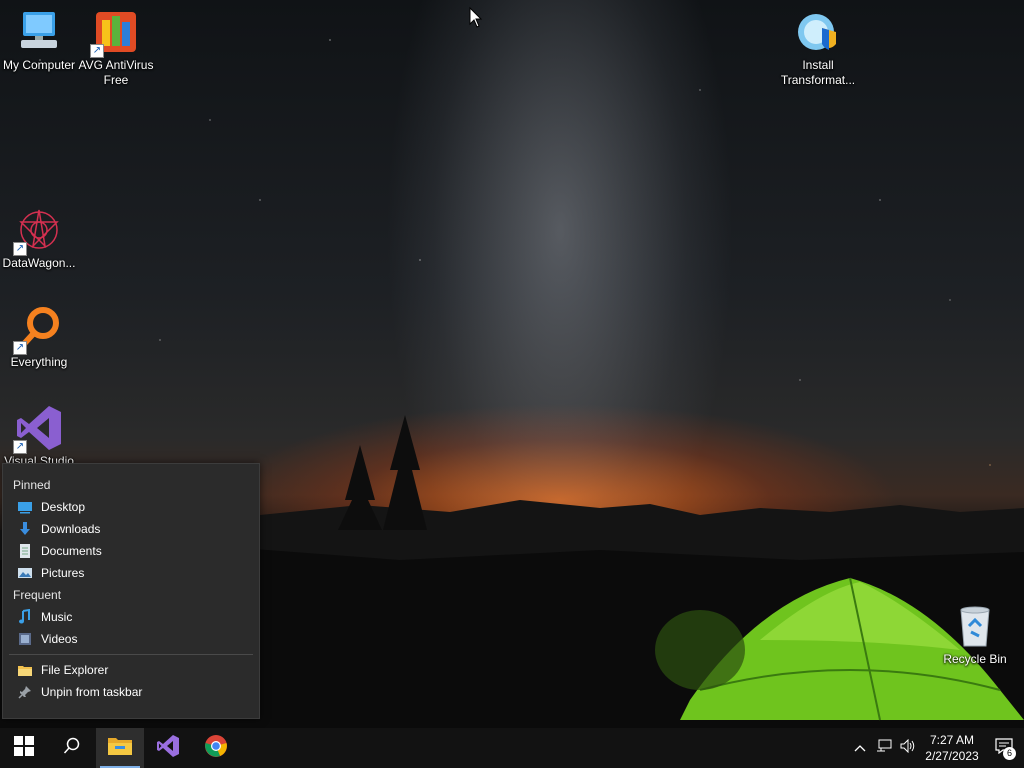  What do you see at coordinates (38, 429) in the screenshot?
I see `visual-studio-icon: ↗` at bounding box center [38, 429].